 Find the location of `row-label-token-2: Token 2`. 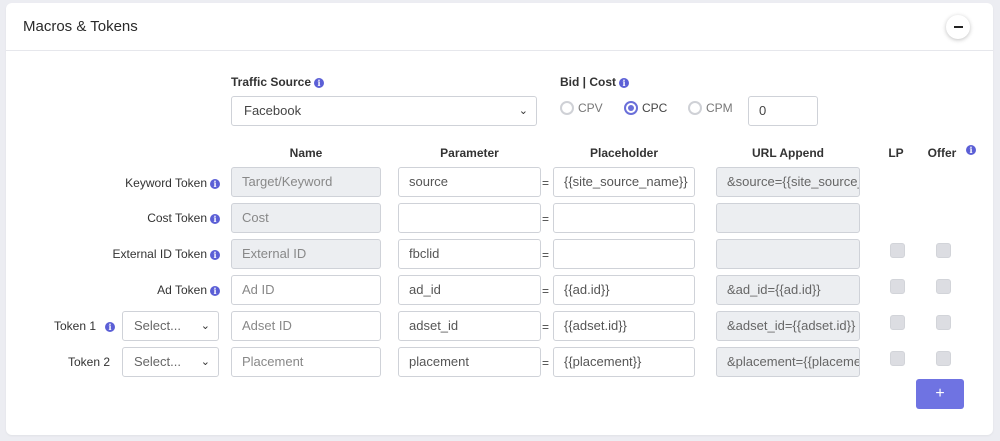

row-label-token-2: Token 2 is located at coordinates (88, 362).